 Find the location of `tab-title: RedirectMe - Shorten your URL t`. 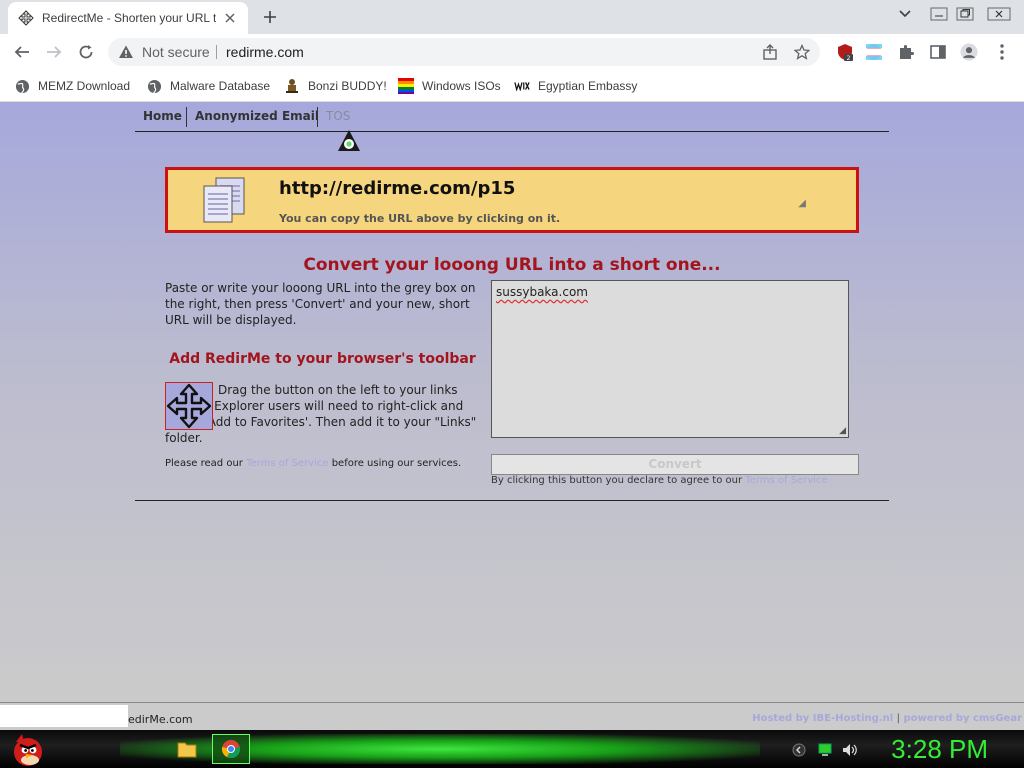

tab-title: RedirectMe - Shorten your URL t is located at coordinates (129, 18).